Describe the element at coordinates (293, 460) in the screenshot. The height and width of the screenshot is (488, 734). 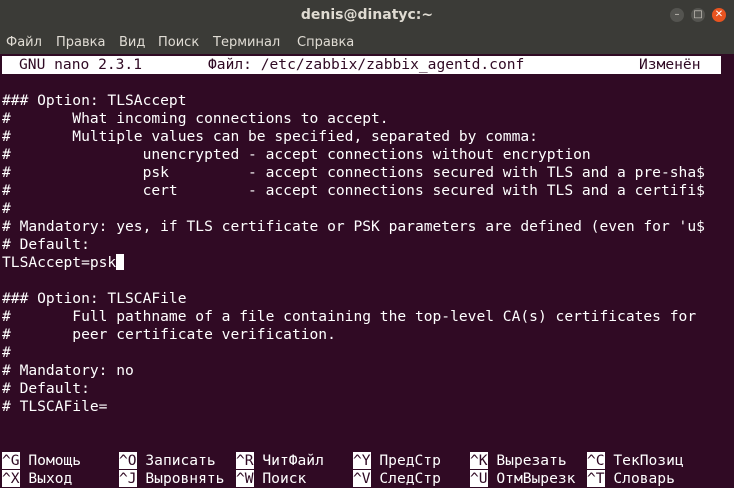
I see `shortcut-label: ЧитФайл` at that location.